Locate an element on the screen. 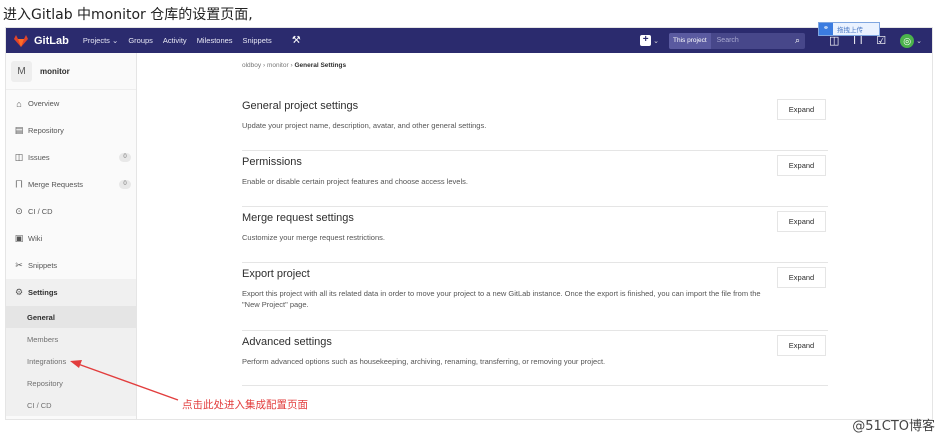 The image size is (943, 442). upload-icon: ⚭ is located at coordinates (826, 29).